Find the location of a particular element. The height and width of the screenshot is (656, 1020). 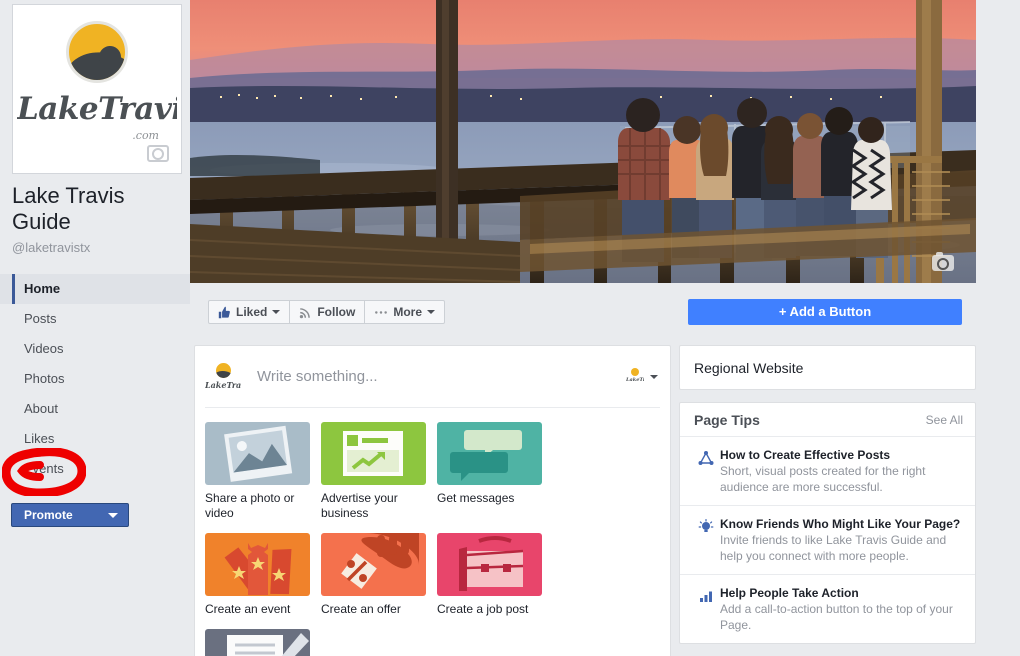

note-pencil-icon-art is located at coordinates (268, 644).